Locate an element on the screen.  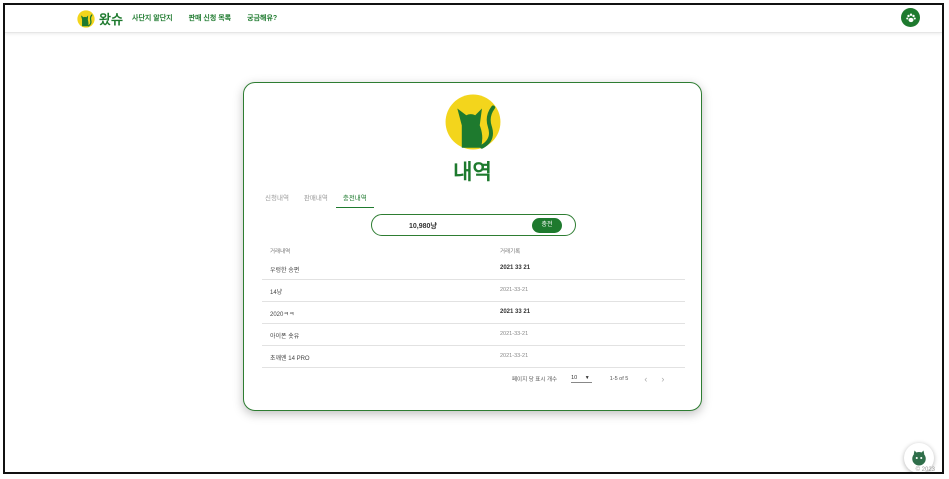
charge-button: 충전 is located at coordinates (547, 225).